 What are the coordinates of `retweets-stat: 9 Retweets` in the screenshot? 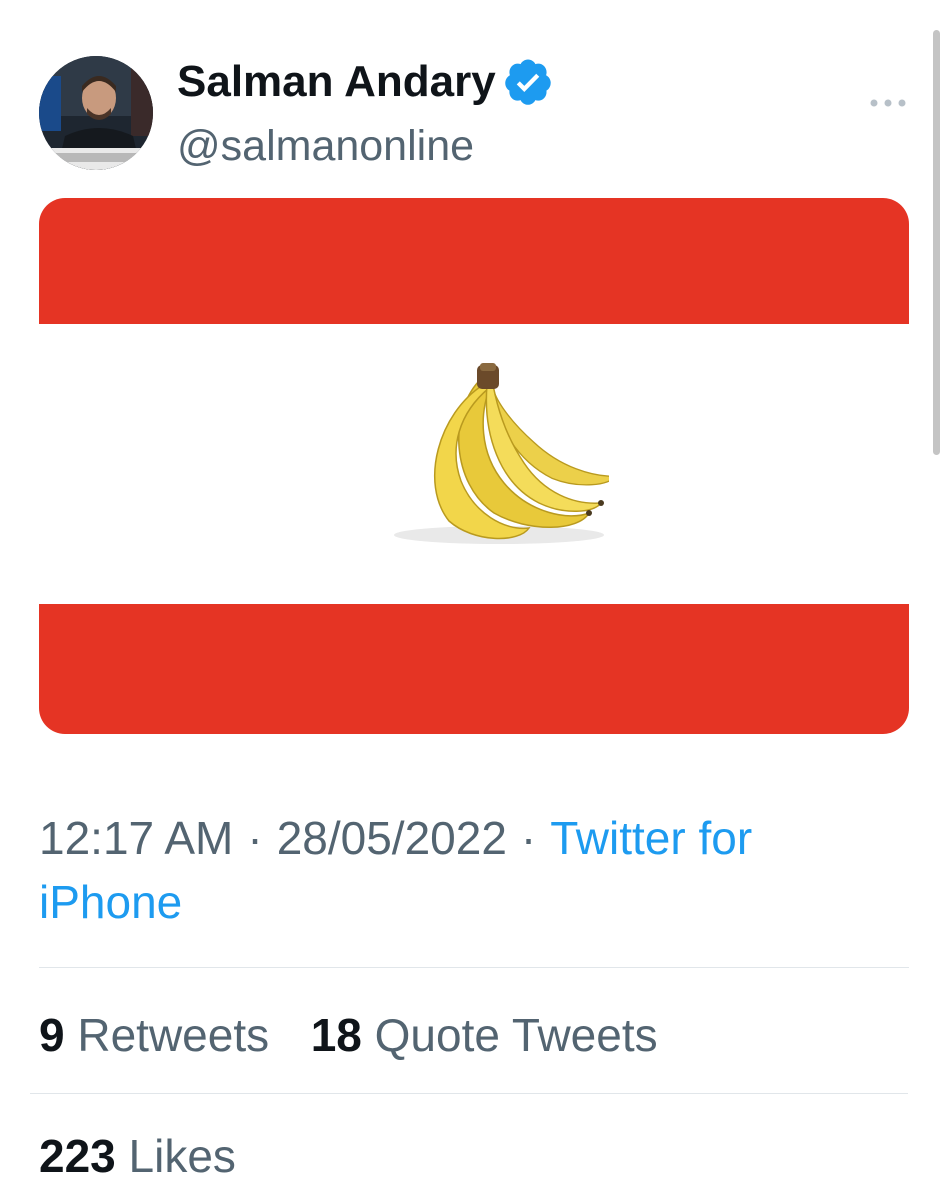 It's located at (160, 1035).